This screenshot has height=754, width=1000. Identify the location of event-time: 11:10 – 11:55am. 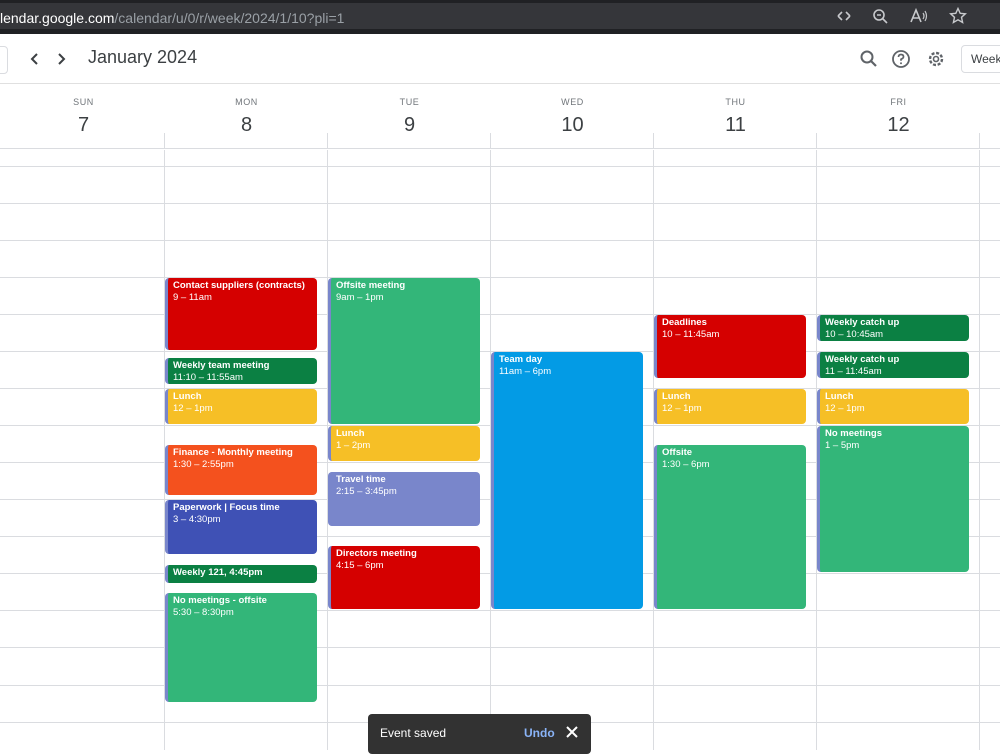
(208, 378).